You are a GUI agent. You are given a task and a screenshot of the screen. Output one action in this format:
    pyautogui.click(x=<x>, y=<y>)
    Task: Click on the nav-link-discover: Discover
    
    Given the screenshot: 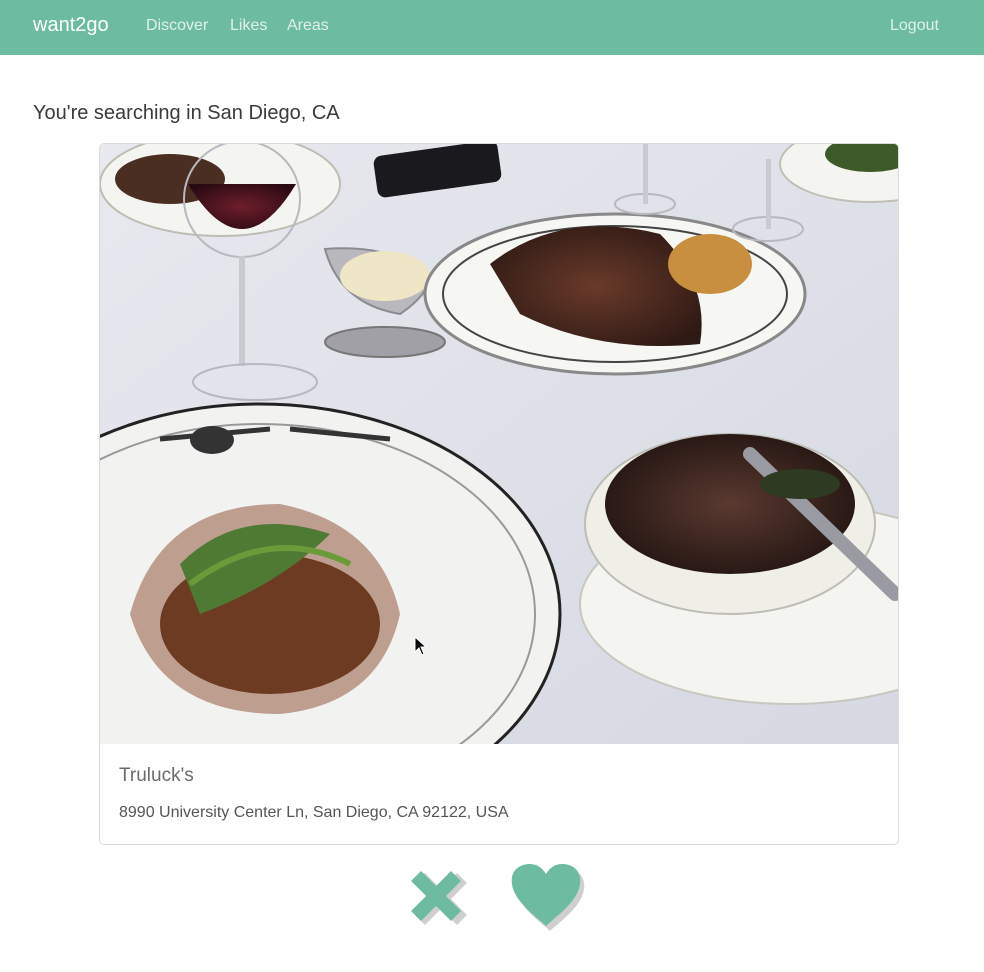 What is the action you would take?
    pyautogui.click(x=177, y=26)
    